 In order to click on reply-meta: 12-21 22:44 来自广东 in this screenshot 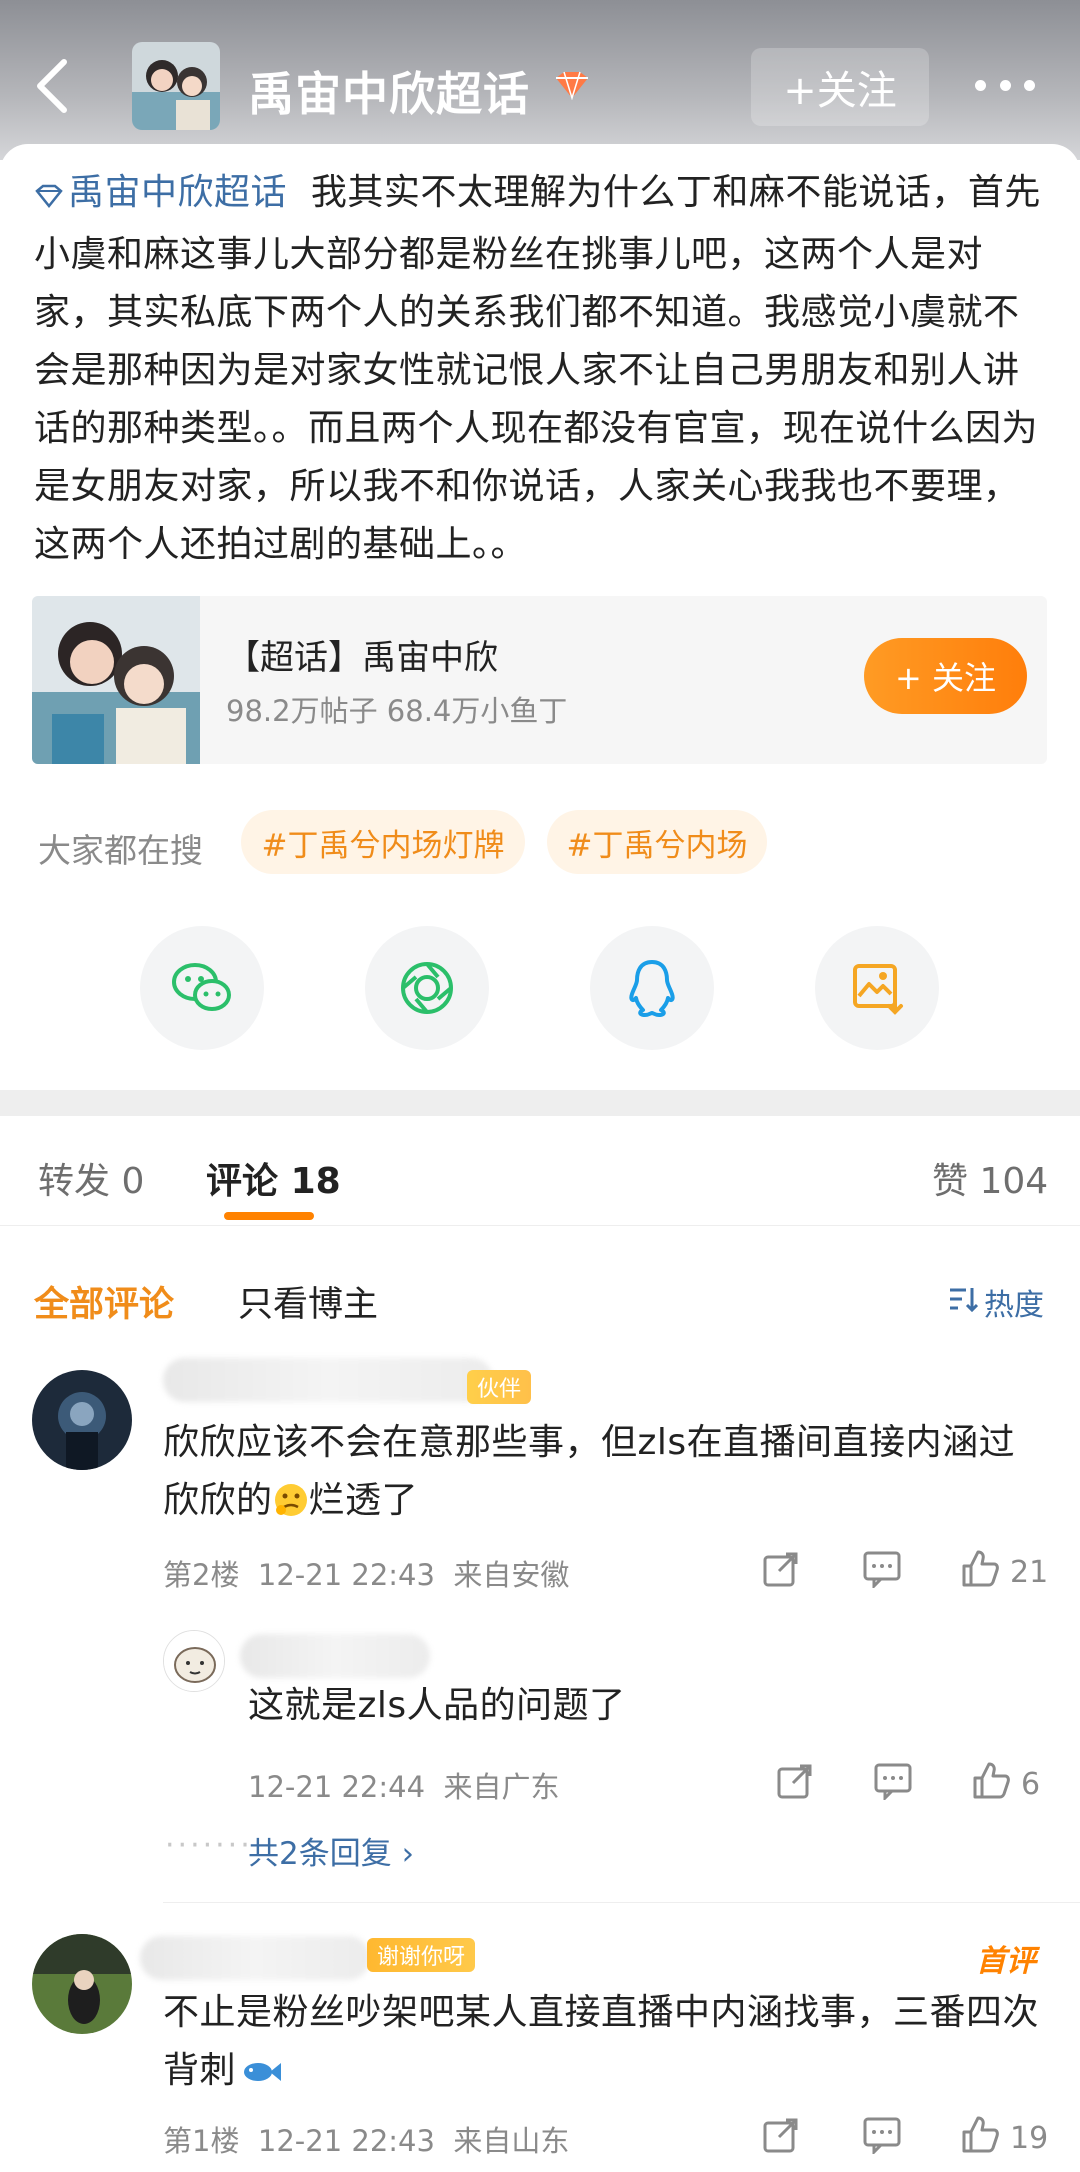, I will do `click(404, 1785)`.